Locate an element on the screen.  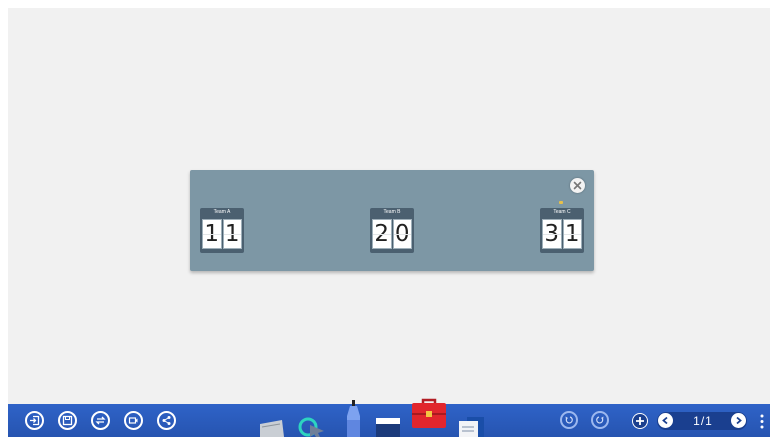
score-digit: 0 is located at coordinates (402, 234).